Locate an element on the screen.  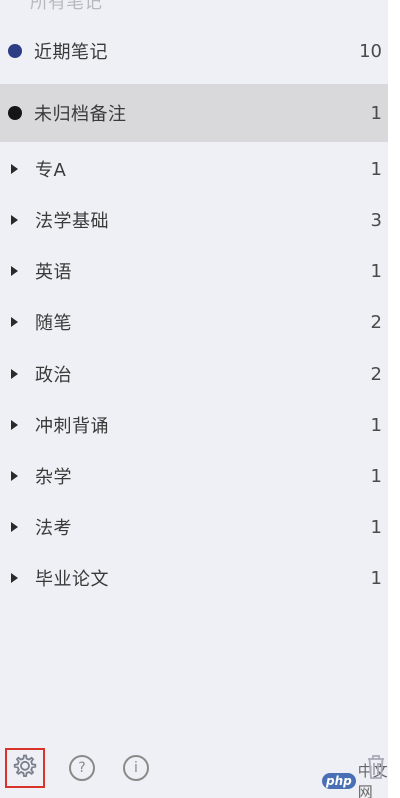
recent-notes-label: 近期笔记 is located at coordinates (71, 52).